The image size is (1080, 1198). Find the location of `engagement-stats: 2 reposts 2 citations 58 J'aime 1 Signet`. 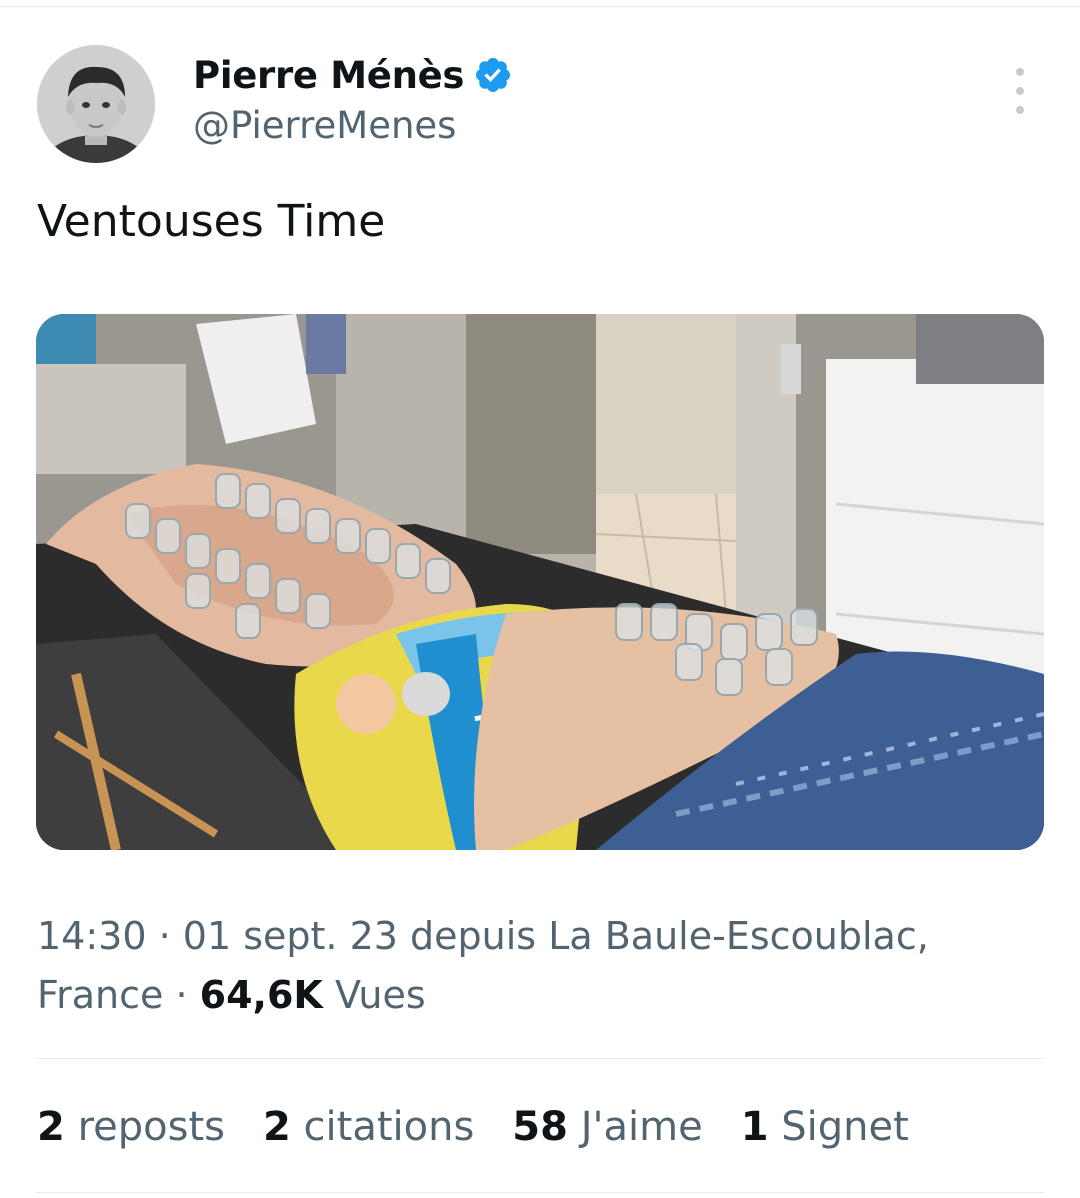

engagement-stats: 2 reposts 2 citations 58 J'aime 1 Signet is located at coordinates (492, 1127).